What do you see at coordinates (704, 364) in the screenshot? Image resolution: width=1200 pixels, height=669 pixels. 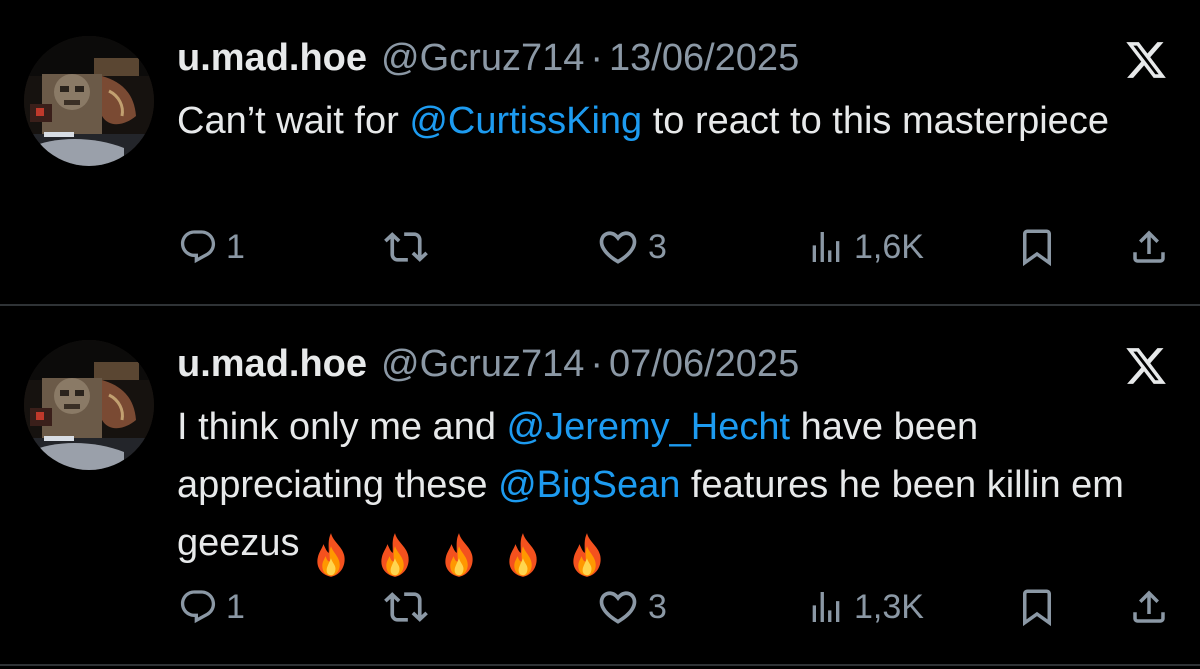 I see `tweet-date: 07/06/2025` at bounding box center [704, 364].